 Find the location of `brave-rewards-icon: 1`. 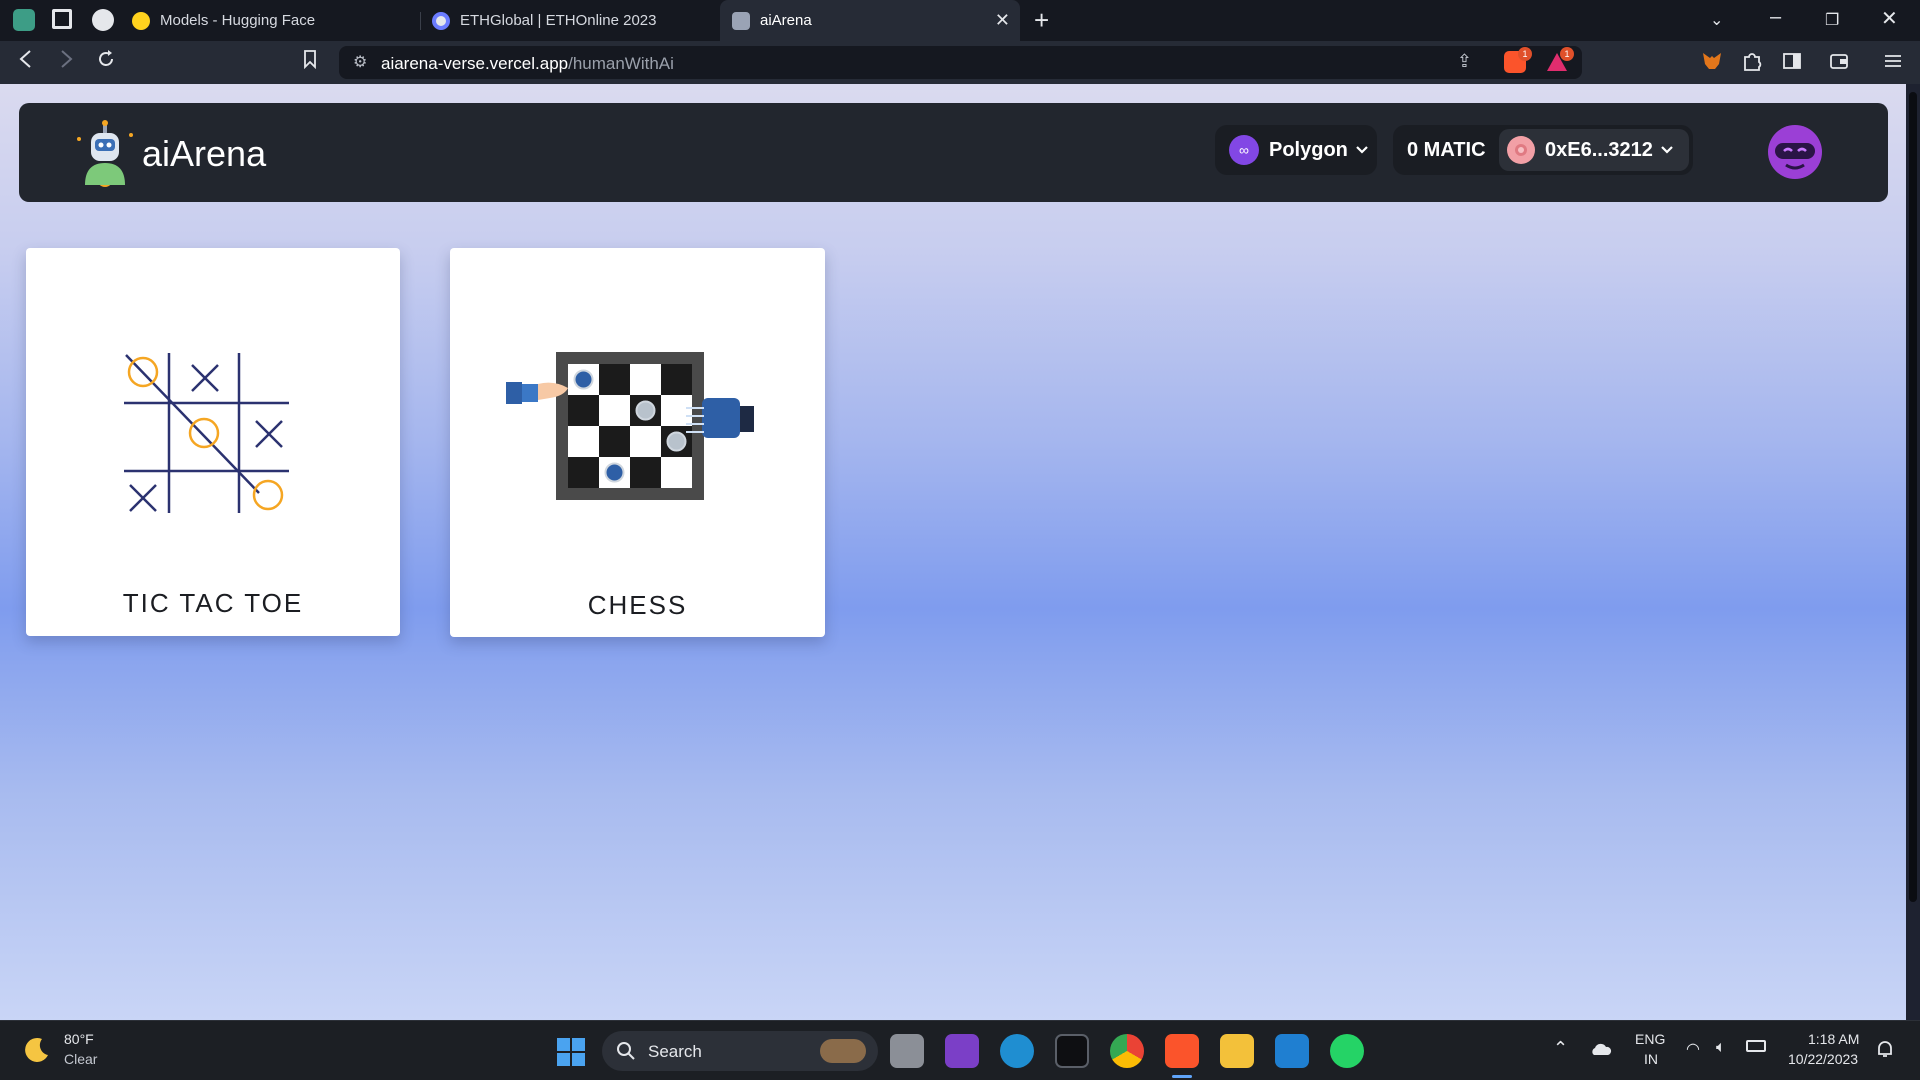

brave-rewards-icon: 1 is located at coordinates (1560, 60).